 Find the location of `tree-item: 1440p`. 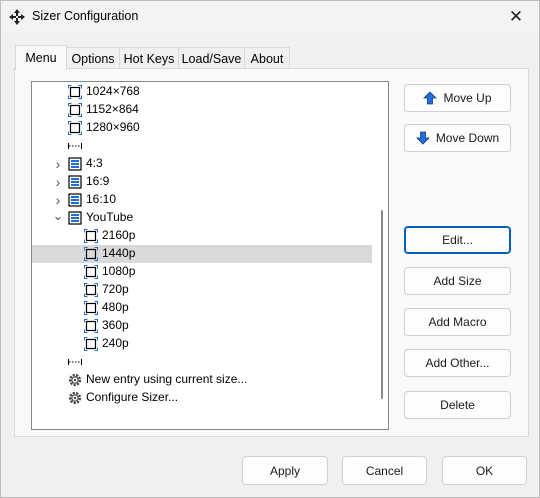

tree-item: 1440p is located at coordinates (202, 254).